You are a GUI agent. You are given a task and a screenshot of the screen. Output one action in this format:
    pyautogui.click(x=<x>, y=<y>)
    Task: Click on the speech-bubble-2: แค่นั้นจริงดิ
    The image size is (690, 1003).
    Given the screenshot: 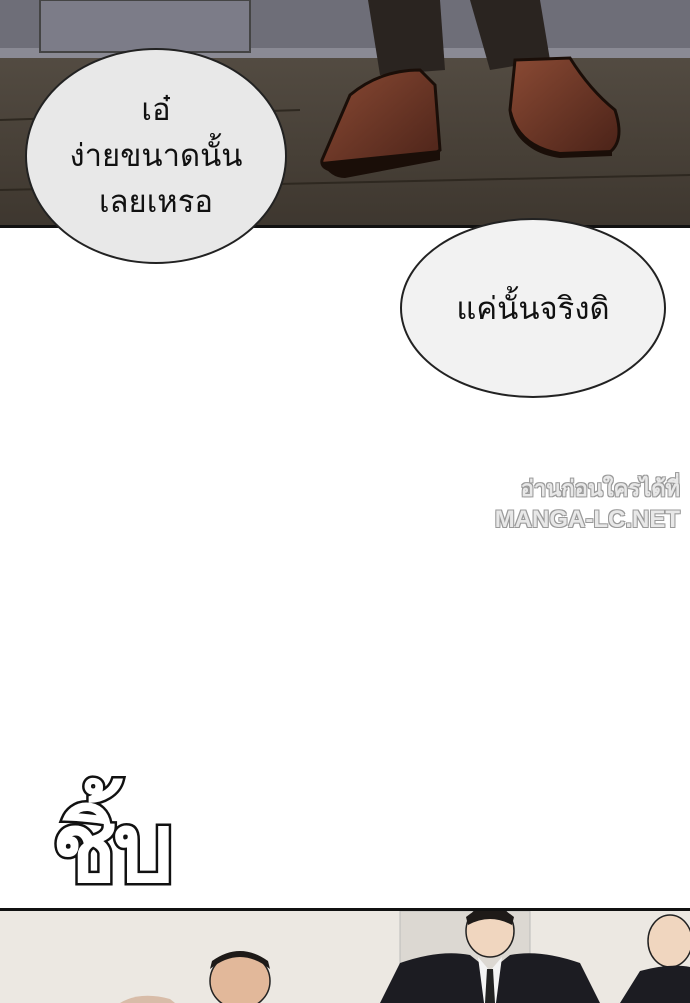 What is the action you would take?
    pyautogui.click(x=533, y=308)
    